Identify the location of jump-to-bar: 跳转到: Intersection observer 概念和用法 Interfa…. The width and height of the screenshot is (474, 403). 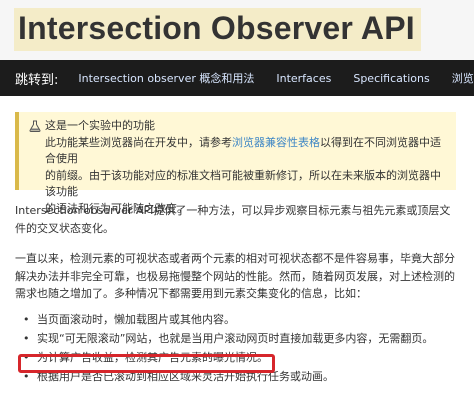
(237, 78).